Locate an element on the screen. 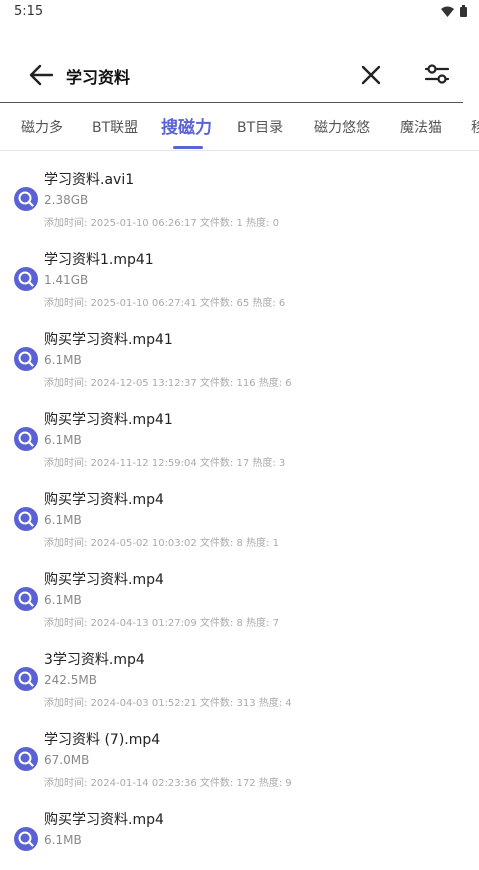 The height and width of the screenshot is (870, 479). battery-icon is located at coordinates (463, 11).